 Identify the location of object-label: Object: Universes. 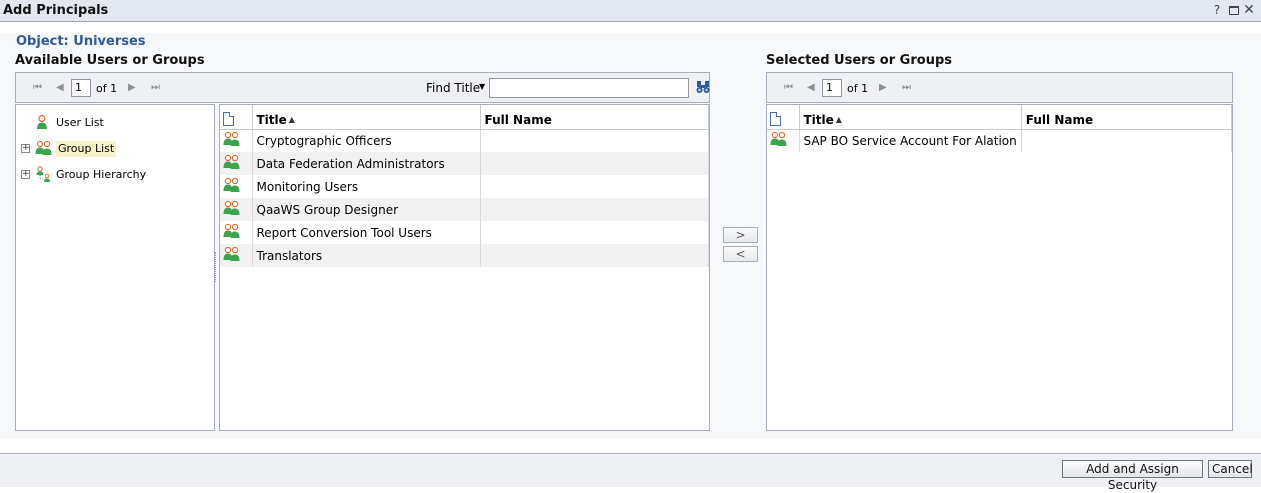
(81, 41).